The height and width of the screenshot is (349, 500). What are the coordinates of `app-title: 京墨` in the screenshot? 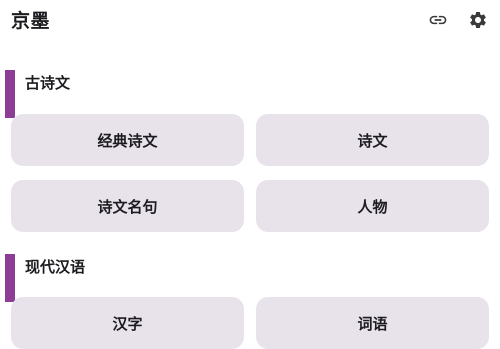 It's located at (31, 21).